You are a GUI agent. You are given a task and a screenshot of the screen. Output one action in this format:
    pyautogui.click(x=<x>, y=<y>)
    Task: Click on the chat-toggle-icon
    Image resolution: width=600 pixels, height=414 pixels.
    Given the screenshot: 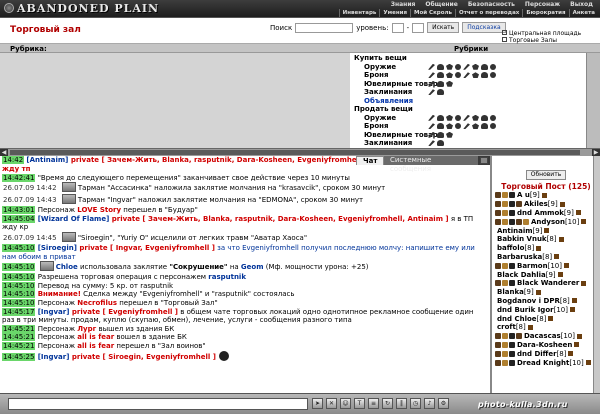 What is the action you would take?
    pyautogui.click(x=484, y=160)
    